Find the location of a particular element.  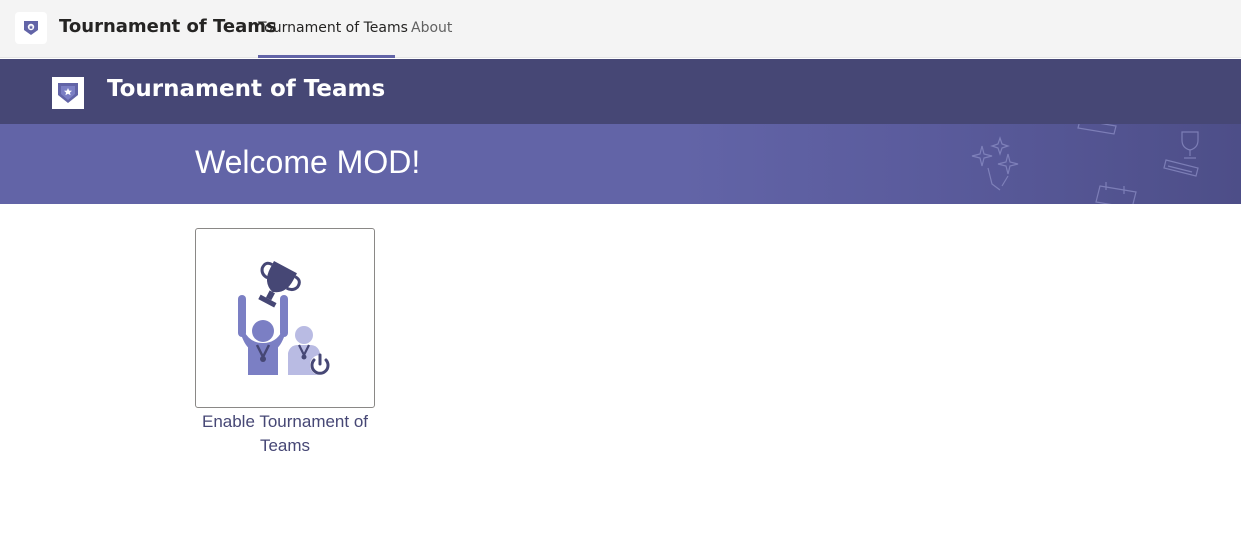

fireworks-icon is located at coordinates (995, 163).